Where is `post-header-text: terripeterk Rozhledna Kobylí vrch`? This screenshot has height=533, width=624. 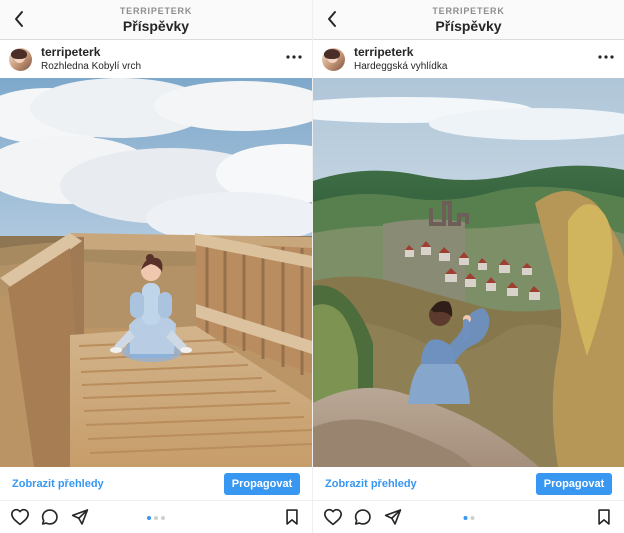
post-header-text: terripeterk Rozhledna Kobylí vrch is located at coordinates (91, 59).